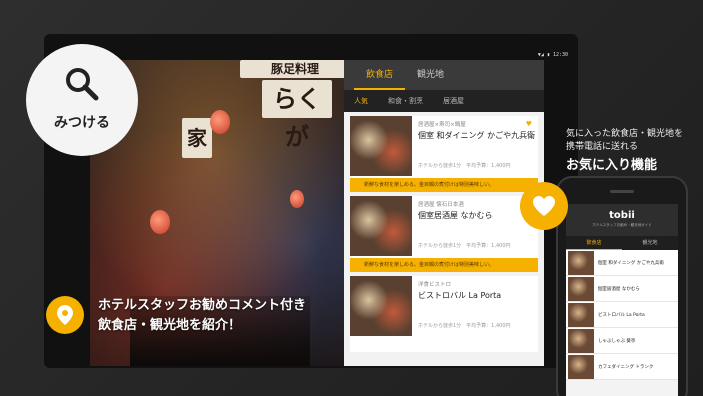 This screenshot has height=396, width=703. I want to click on item-name: ビストロバル La Porta, so click(621, 315).